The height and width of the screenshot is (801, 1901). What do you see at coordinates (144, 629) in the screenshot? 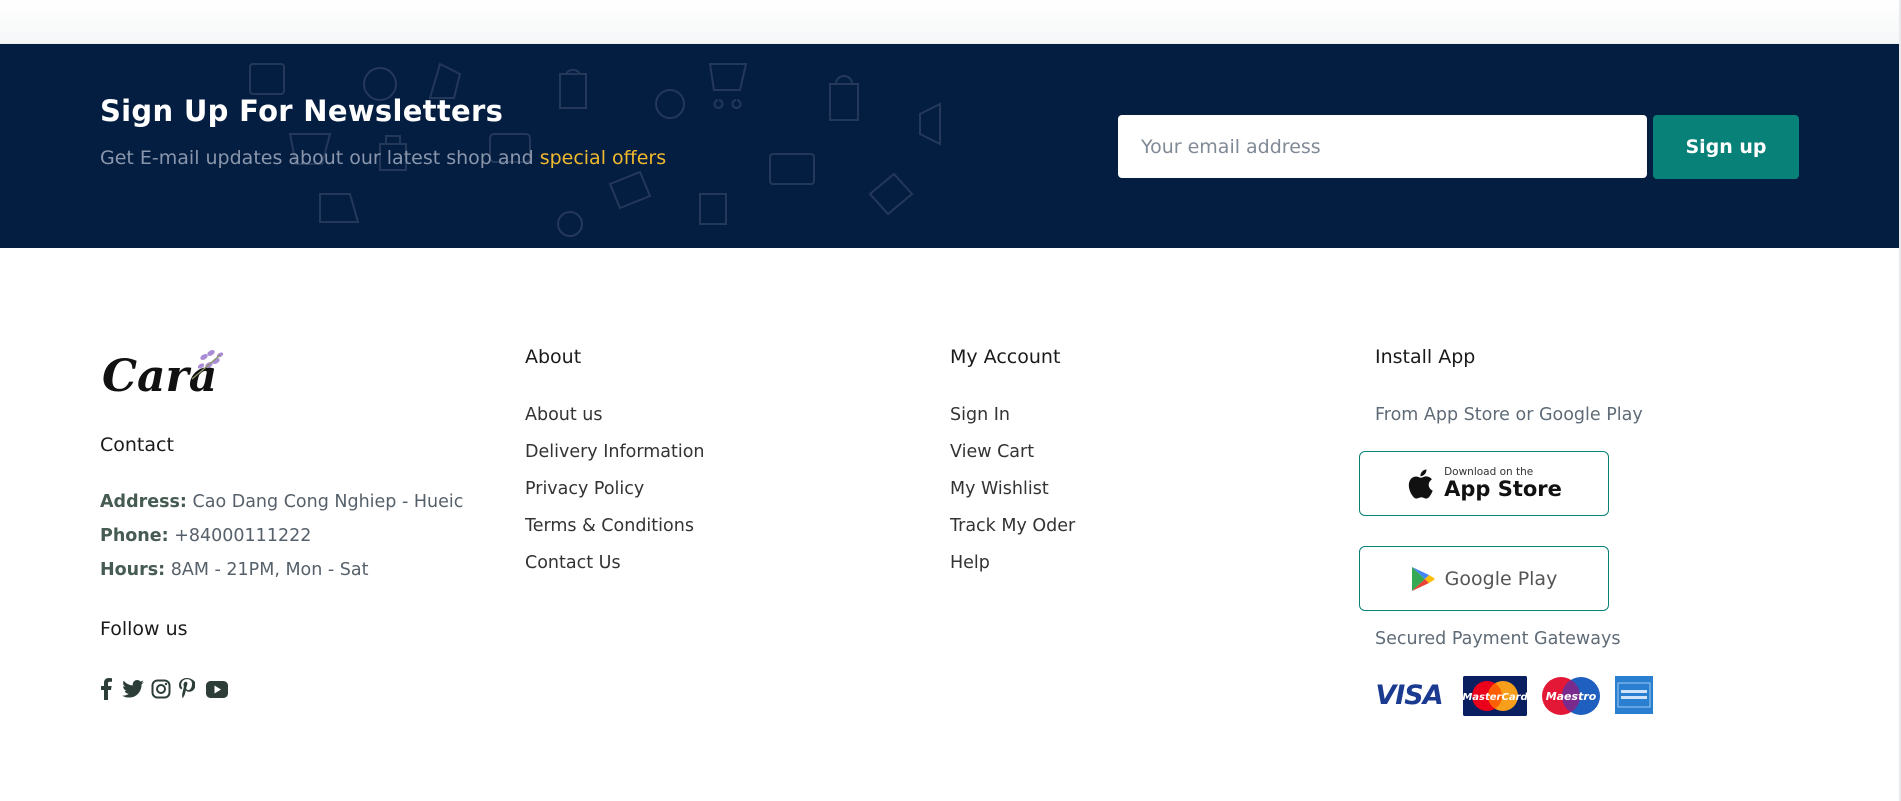
I see `follow-us-heading: Follow us` at bounding box center [144, 629].